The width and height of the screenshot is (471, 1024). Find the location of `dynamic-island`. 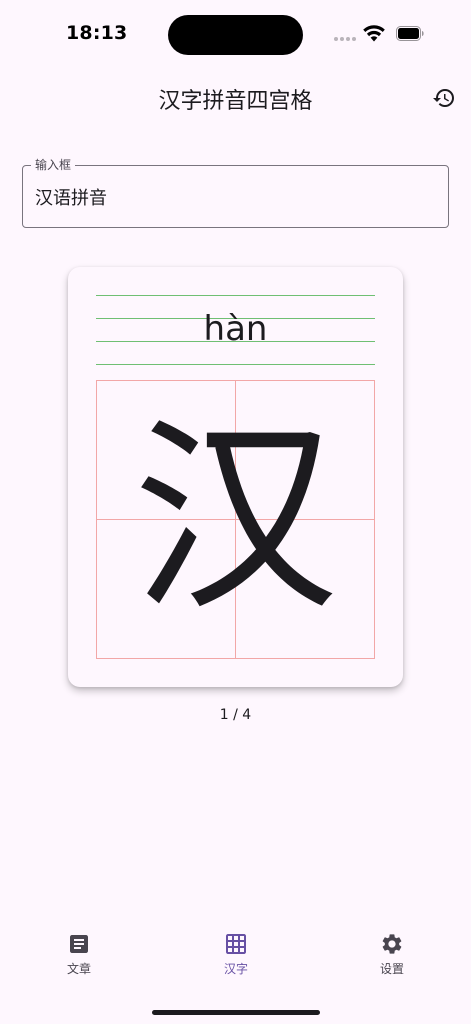

dynamic-island is located at coordinates (235, 35).